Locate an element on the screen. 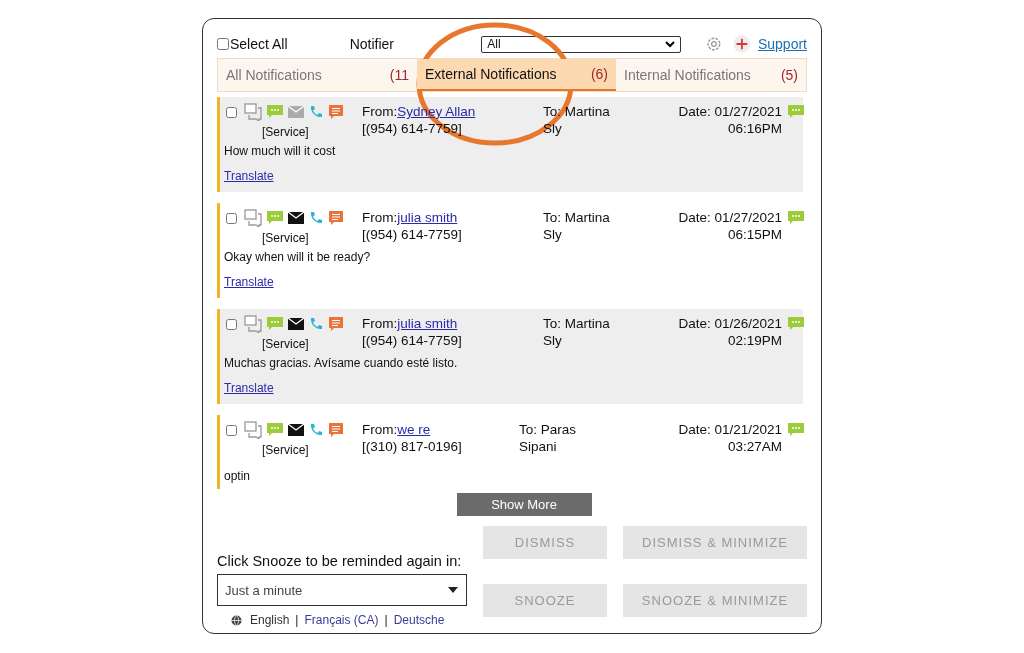 This screenshot has height=653, width=1024. language-link: Deutsche is located at coordinates (419, 620).